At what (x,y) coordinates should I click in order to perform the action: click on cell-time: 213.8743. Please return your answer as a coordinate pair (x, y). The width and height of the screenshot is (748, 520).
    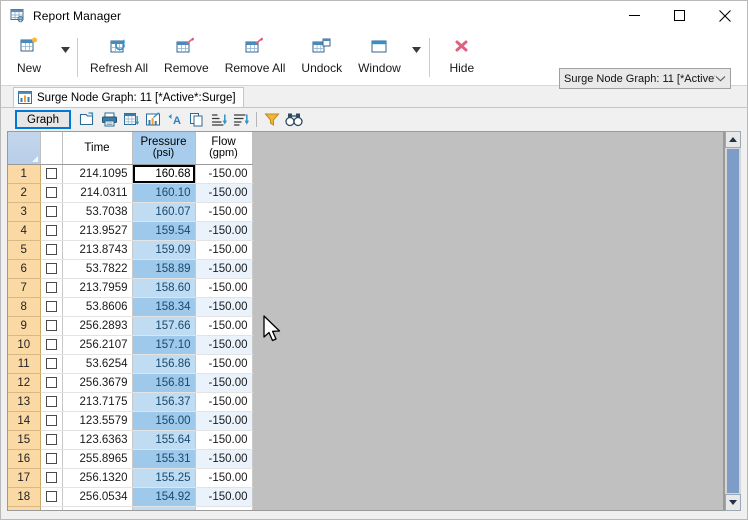
    Looking at the image, I should click on (97, 250).